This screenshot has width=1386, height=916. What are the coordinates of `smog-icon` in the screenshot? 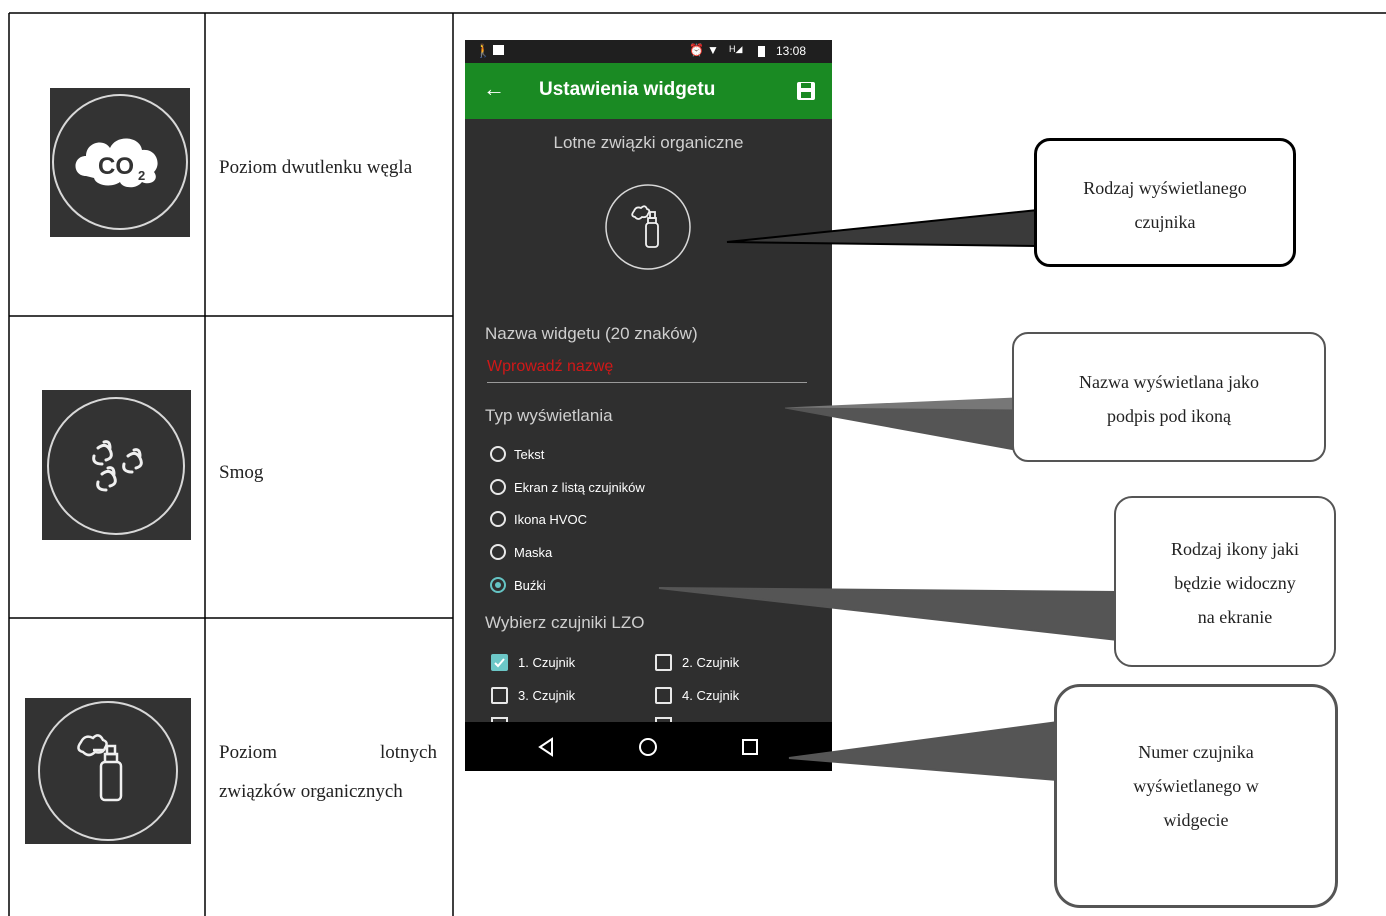 It's located at (116, 466).